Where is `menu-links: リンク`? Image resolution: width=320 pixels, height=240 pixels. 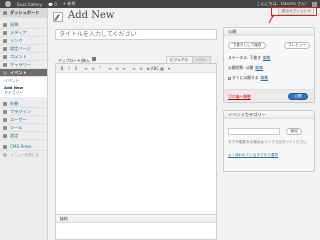
menu-links: リンク is located at coordinates (23, 41).